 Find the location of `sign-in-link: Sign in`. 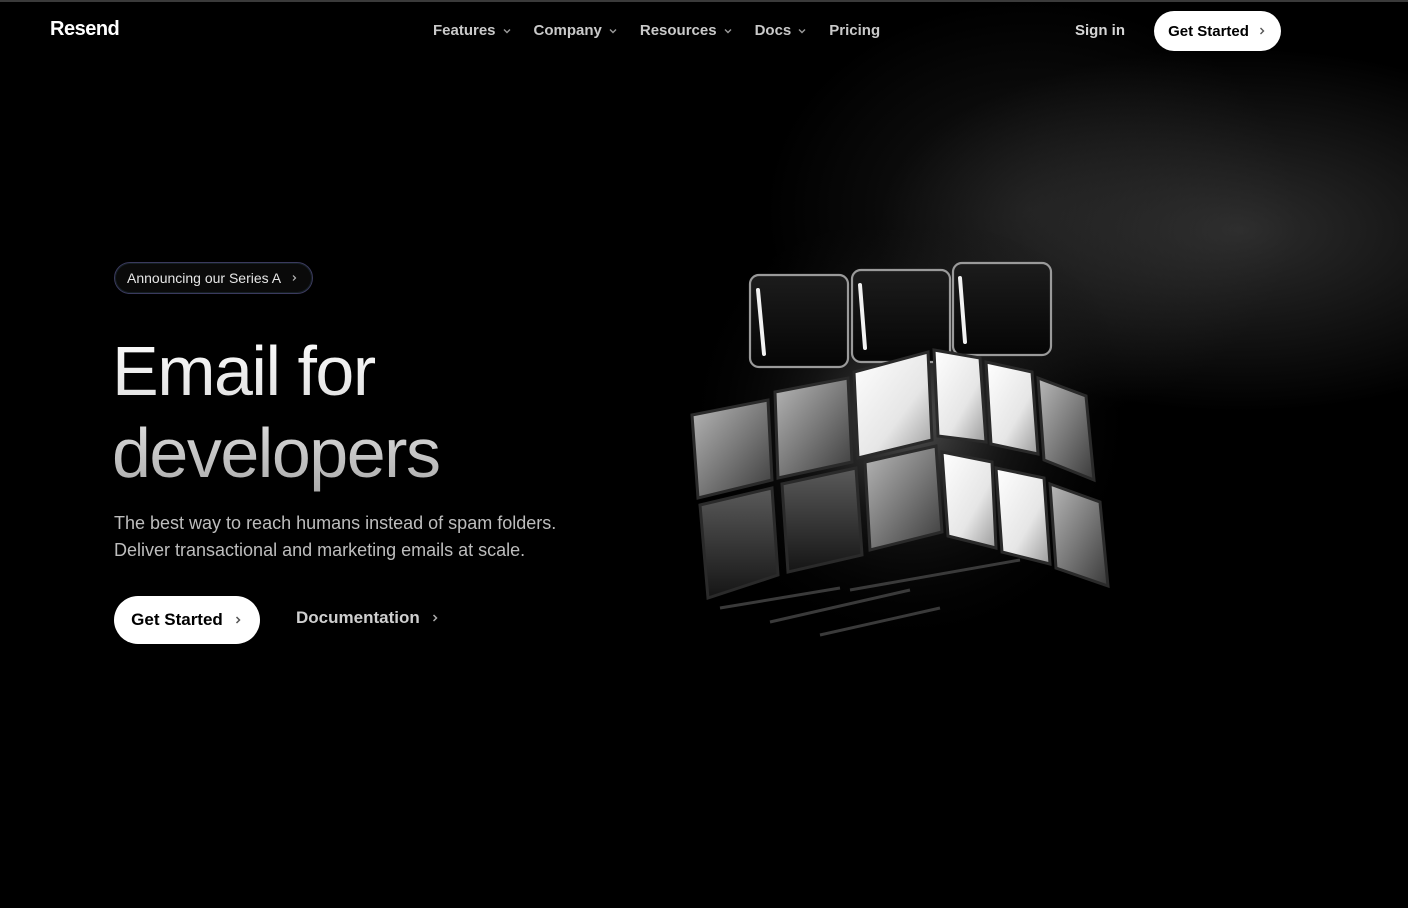

sign-in-link: Sign in is located at coordinates (1100, 30).